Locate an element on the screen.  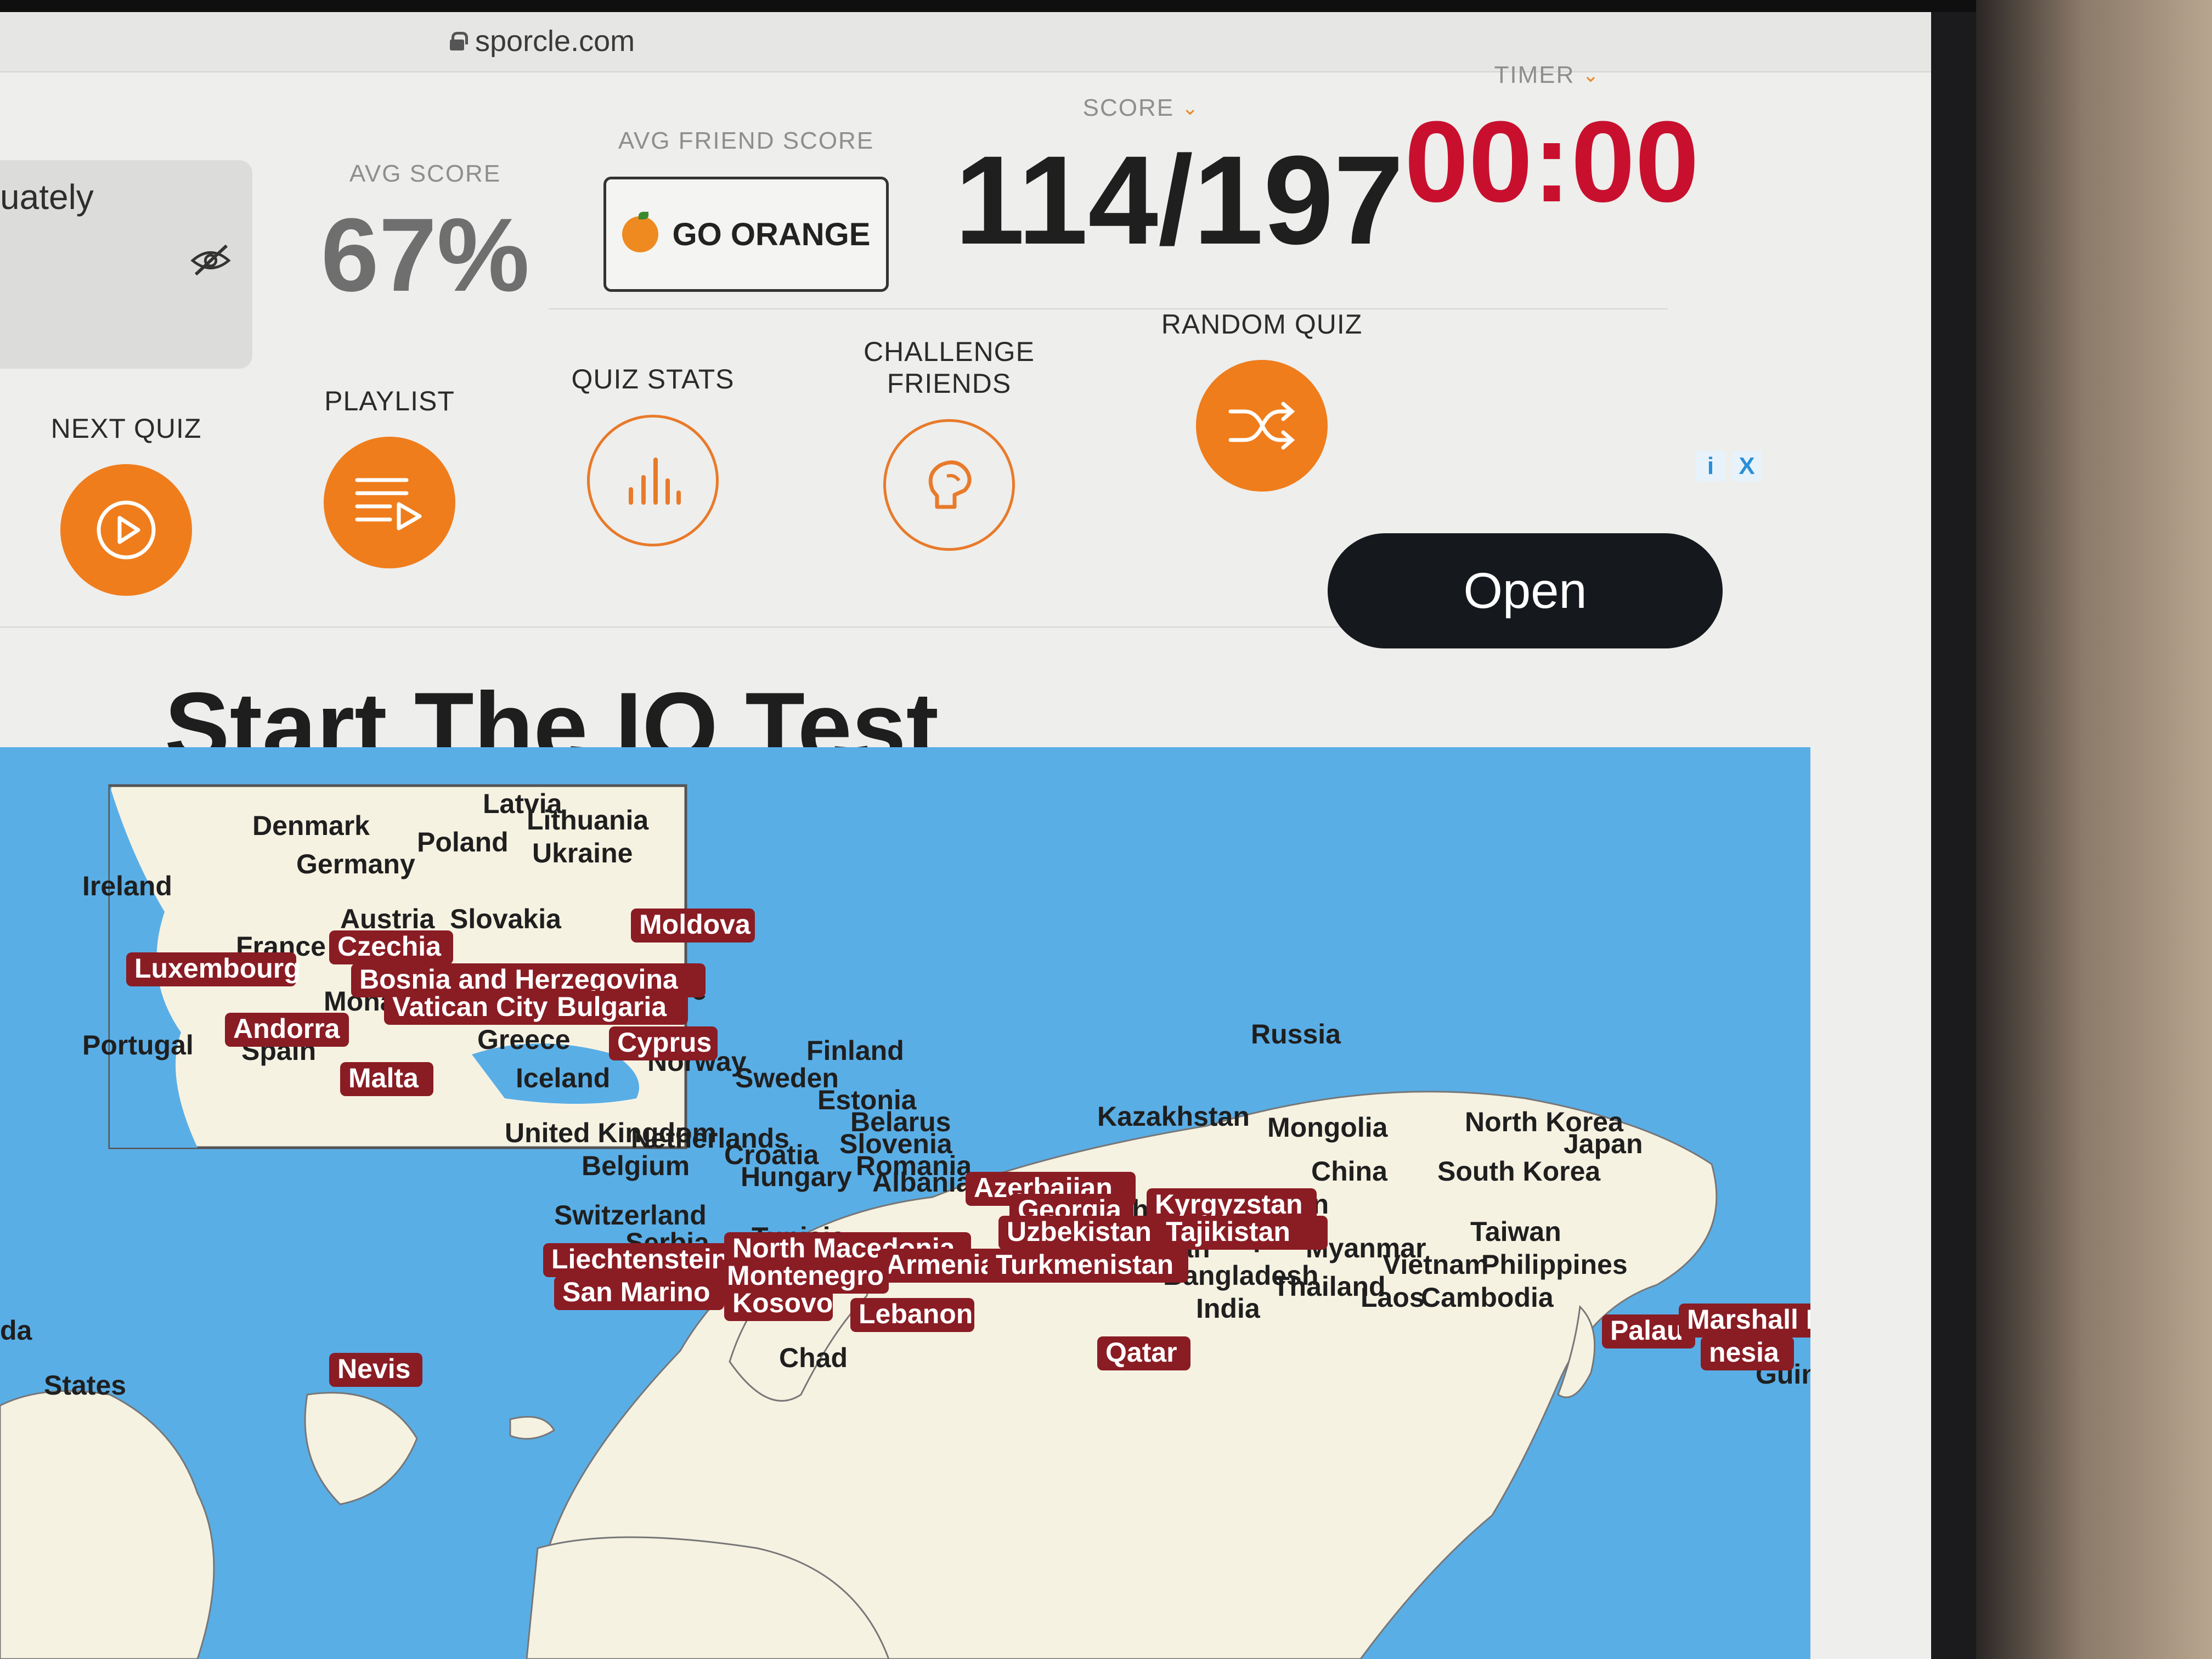
ad-close-icon: X is located at coordinates (1747, 466).